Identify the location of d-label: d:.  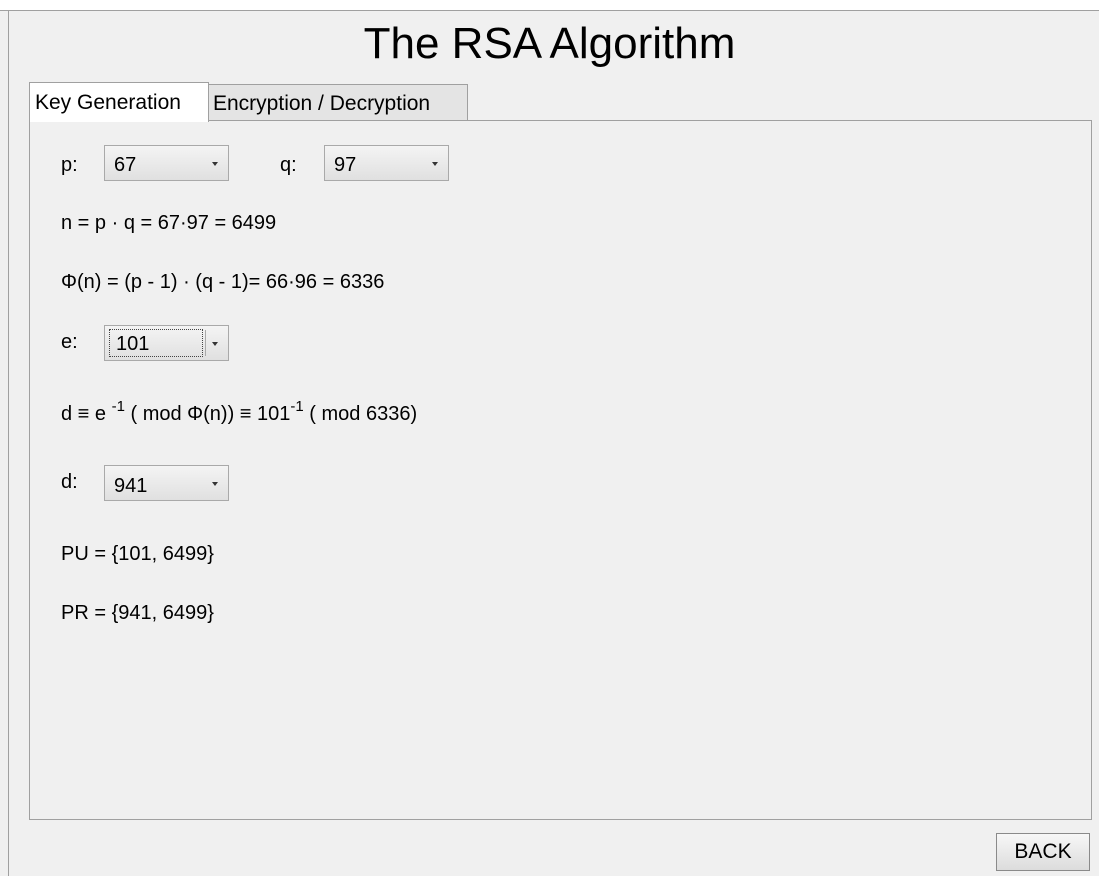
(69, 482).